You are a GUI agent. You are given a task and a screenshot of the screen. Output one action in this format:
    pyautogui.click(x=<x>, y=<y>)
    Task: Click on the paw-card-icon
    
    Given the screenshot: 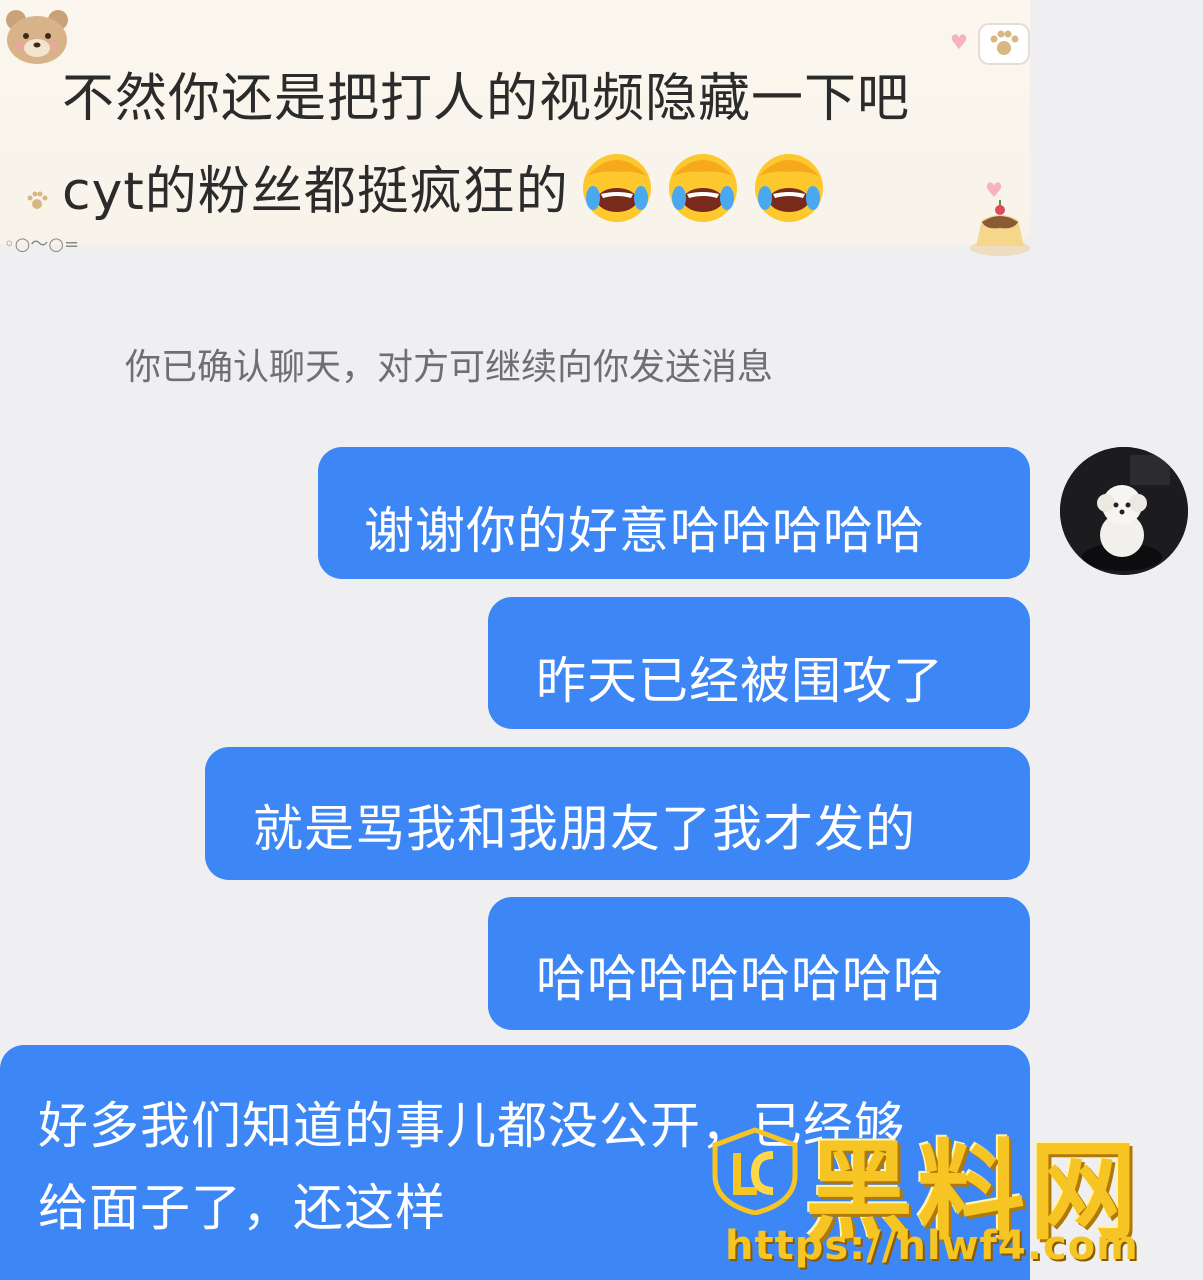 What is the action you would take?
    pyautogui.click(x=1004, y=44)
    